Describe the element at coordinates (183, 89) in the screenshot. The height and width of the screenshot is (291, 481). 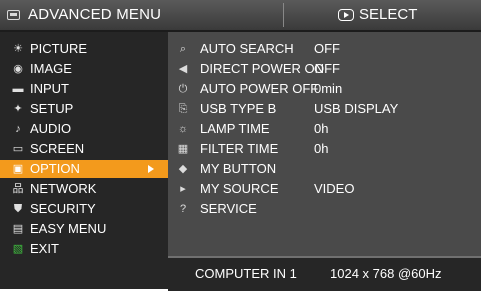
I see `auto-power-off-icon: ⏻` at that location.